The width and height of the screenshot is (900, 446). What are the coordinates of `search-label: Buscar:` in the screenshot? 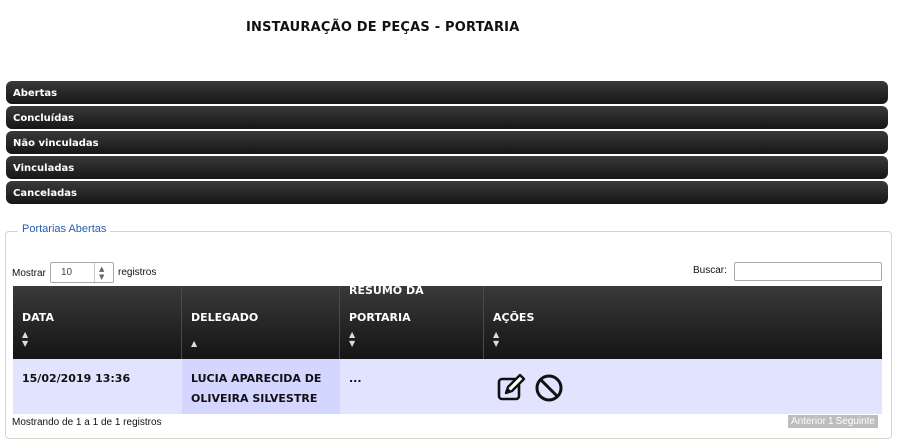 It's located at (710, 270).